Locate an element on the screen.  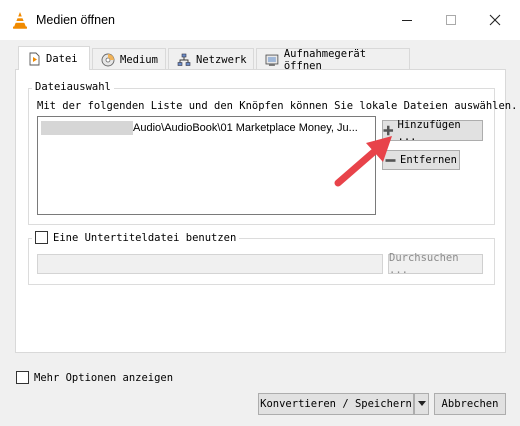
title-bar: Medien öffnen is located at coordinates (260, 20).